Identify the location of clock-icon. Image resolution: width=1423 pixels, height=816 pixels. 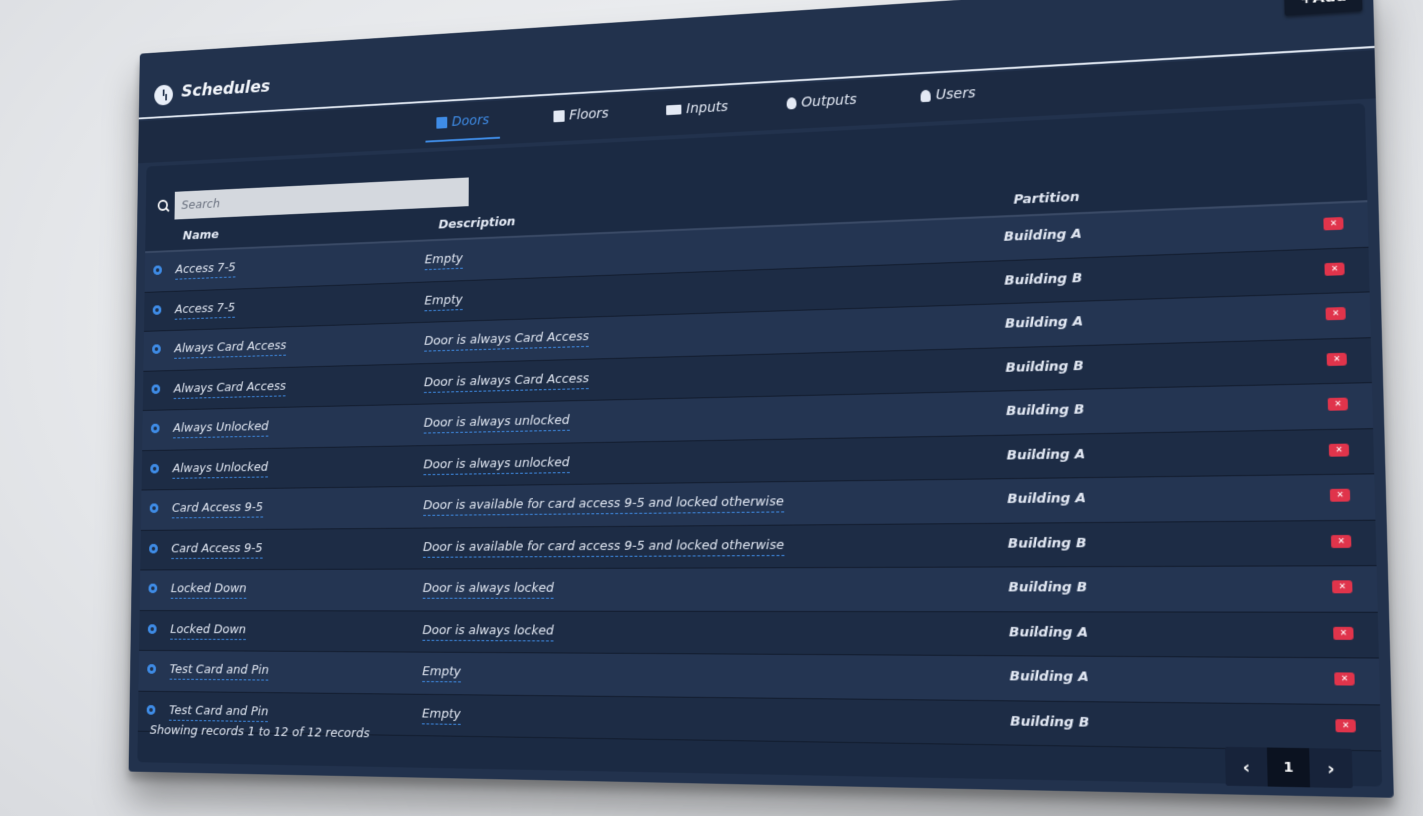
(164, 95).